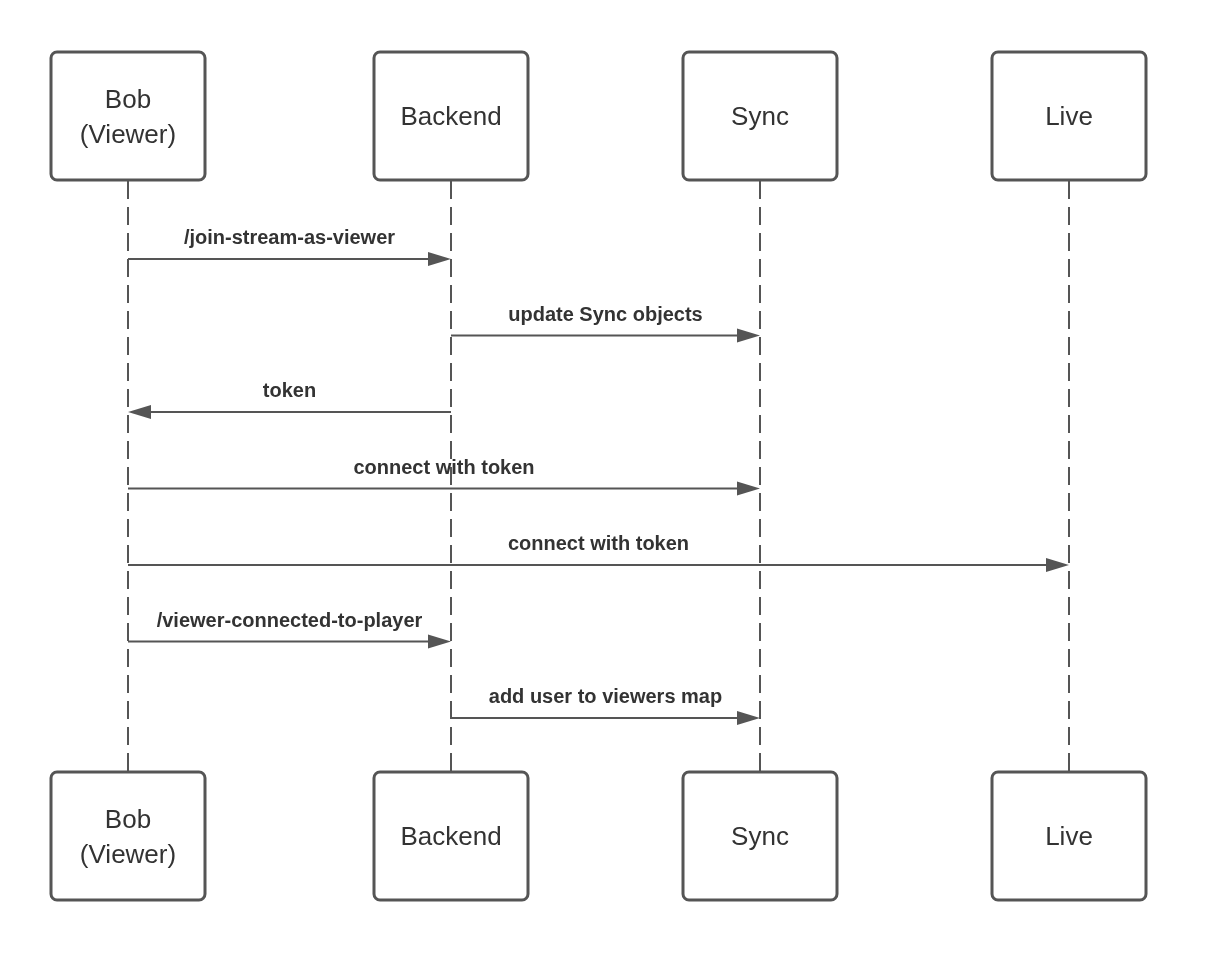  Describe the element at coordinates (605, 313) in the screenshot. I see `message-label: update Sync objects` at that location.